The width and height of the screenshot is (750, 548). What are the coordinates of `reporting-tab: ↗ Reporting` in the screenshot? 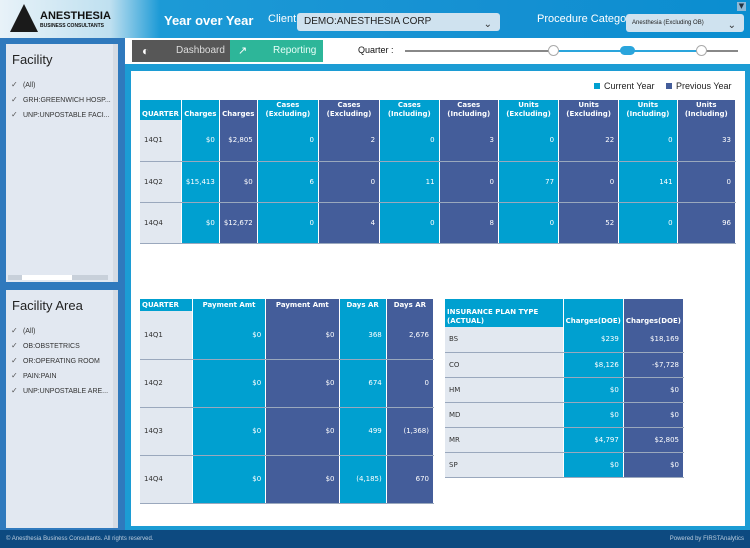 It's located at (276, 51).